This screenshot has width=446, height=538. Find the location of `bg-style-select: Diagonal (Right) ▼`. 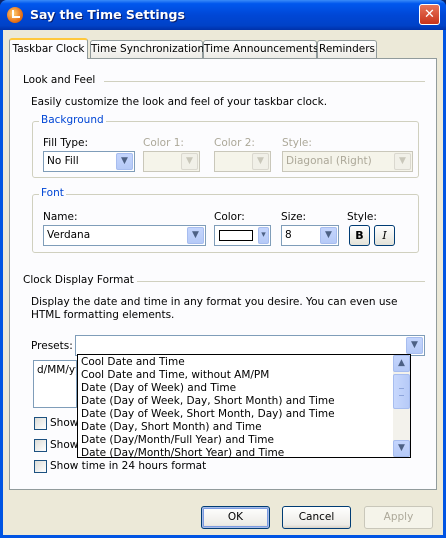

bg-style-select: Diagonal (Right) ▼ is located at coordinates (347, 161).